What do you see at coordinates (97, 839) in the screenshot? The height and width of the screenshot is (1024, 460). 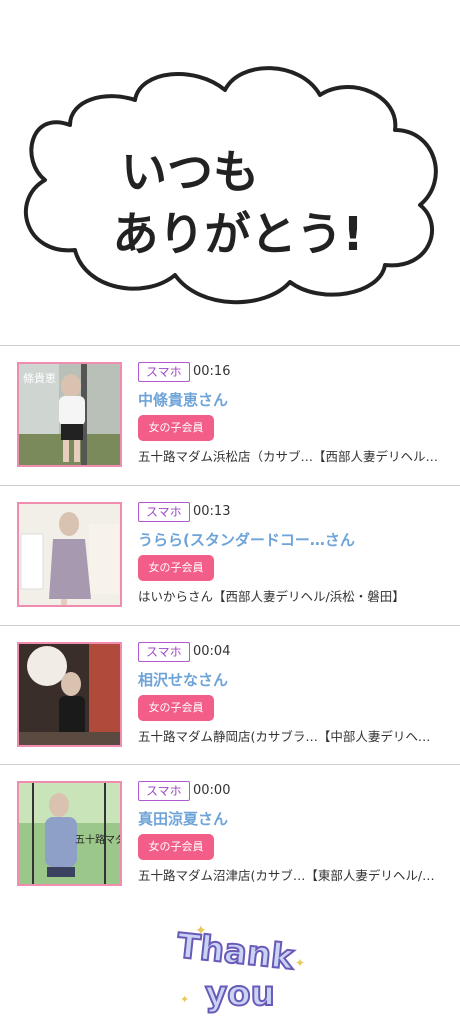 I see `thumb-caption: 五十路マダム` at bounding box center [97, 839].